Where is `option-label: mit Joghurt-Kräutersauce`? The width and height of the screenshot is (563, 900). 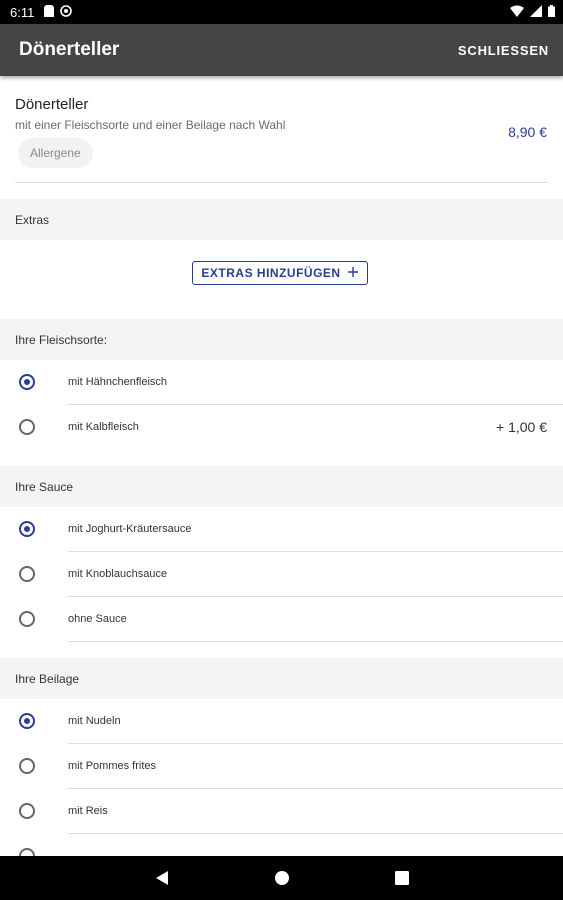
option-label: mit Joghurt-Kräutersauce is located at coordinates (130, 529).